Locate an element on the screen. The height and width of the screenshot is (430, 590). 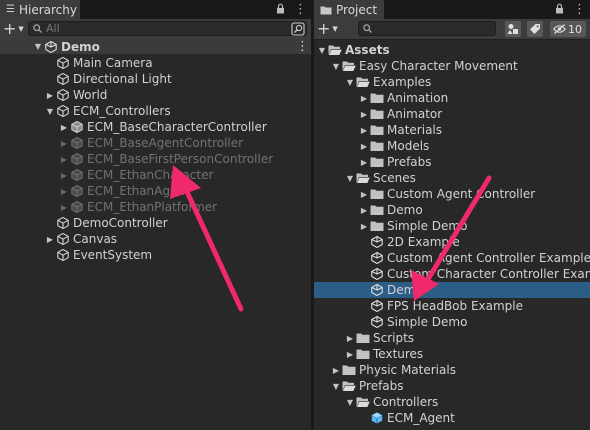
project-item-label: Custom Agent Controller Example is located at coordinates (488, 258).